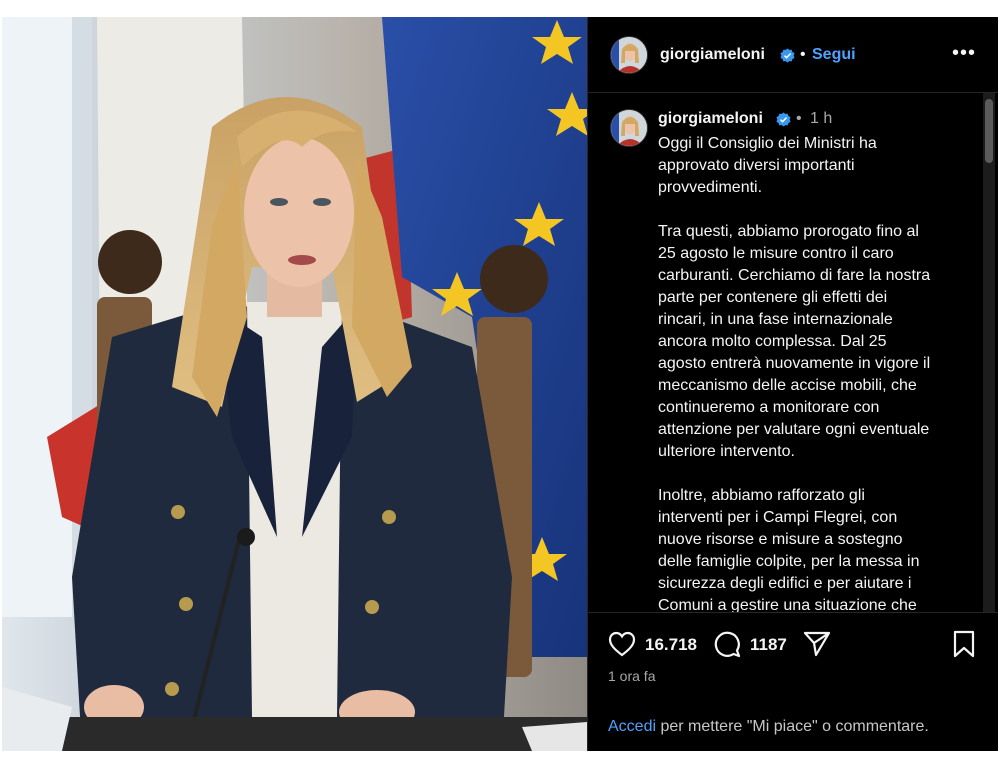  I want to click on caption-avatar-image, so click(629, 128).